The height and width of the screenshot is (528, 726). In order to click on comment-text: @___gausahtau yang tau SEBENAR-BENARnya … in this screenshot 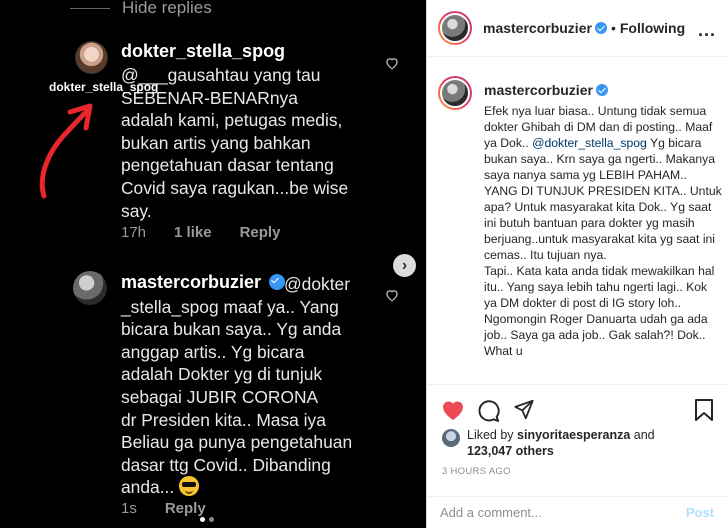, I will do `click(235, 143)`.